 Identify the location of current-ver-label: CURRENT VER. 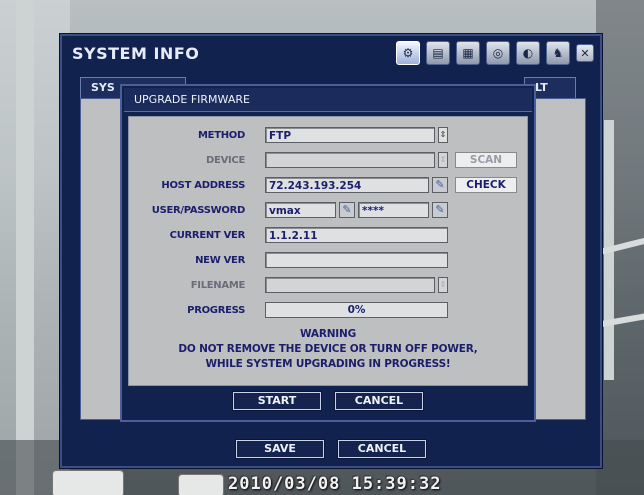
(207, 235).